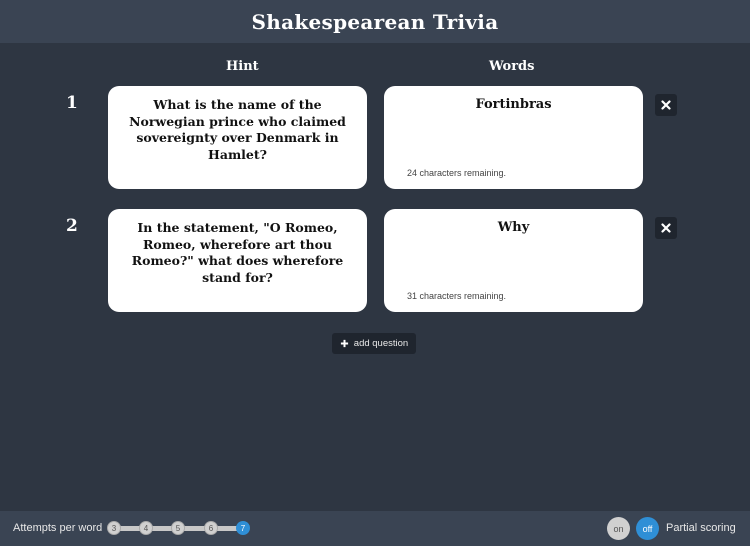 The width and height of the screenshot is (750, 546). Describe the element at coordinates (146, 528) in the screenshot. I see `attempts-option-4: 4` at that location.